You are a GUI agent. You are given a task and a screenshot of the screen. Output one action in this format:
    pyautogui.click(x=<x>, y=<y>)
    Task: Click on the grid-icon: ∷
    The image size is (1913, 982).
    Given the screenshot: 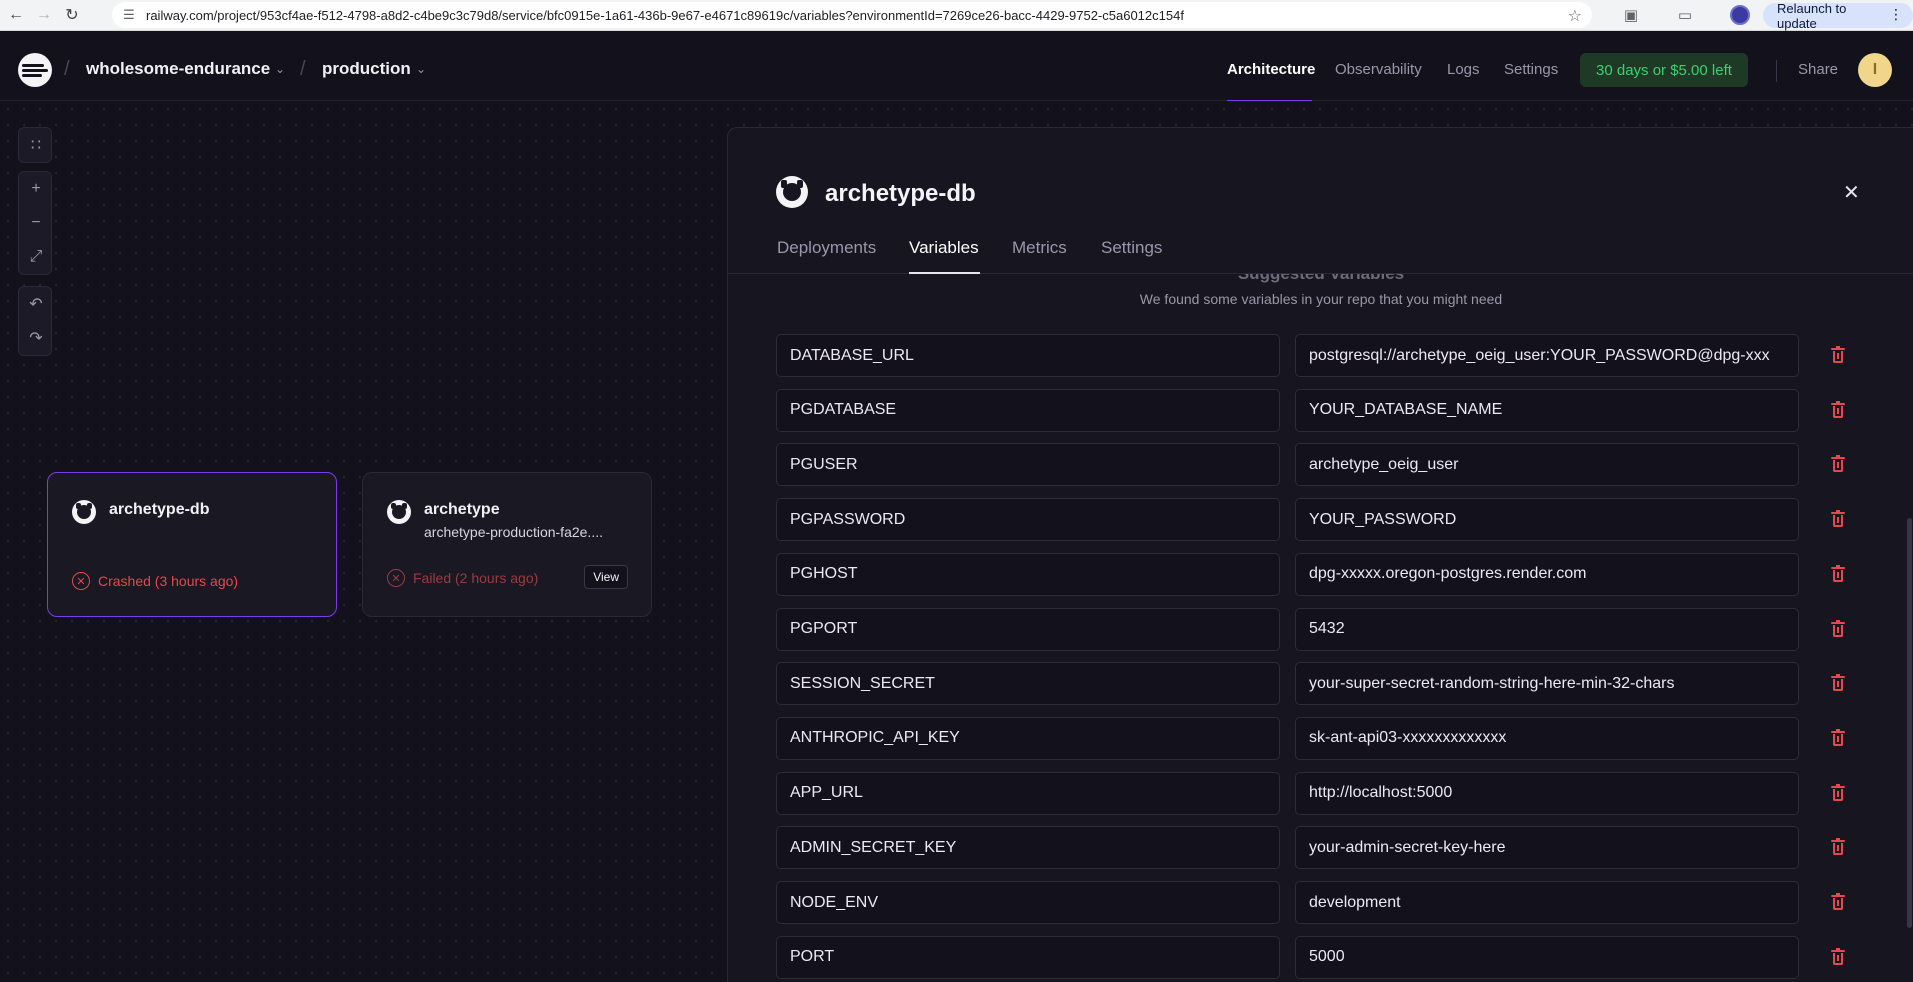 What is the action you would take?
    pyautogui.click(x=36, y=145)
    